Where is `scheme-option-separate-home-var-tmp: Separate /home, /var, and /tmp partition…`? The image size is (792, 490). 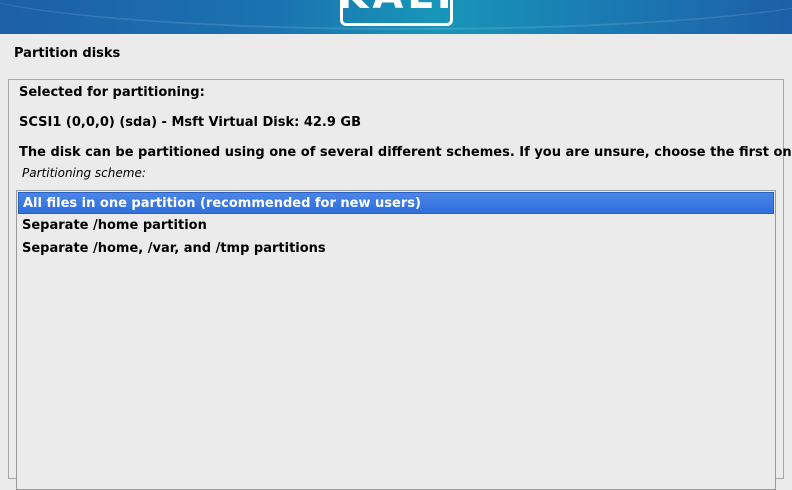 scheme-option-separate-home-var-tmp: Separate /home, /var, and /tmp partition… is located at coordinates (396, 249).